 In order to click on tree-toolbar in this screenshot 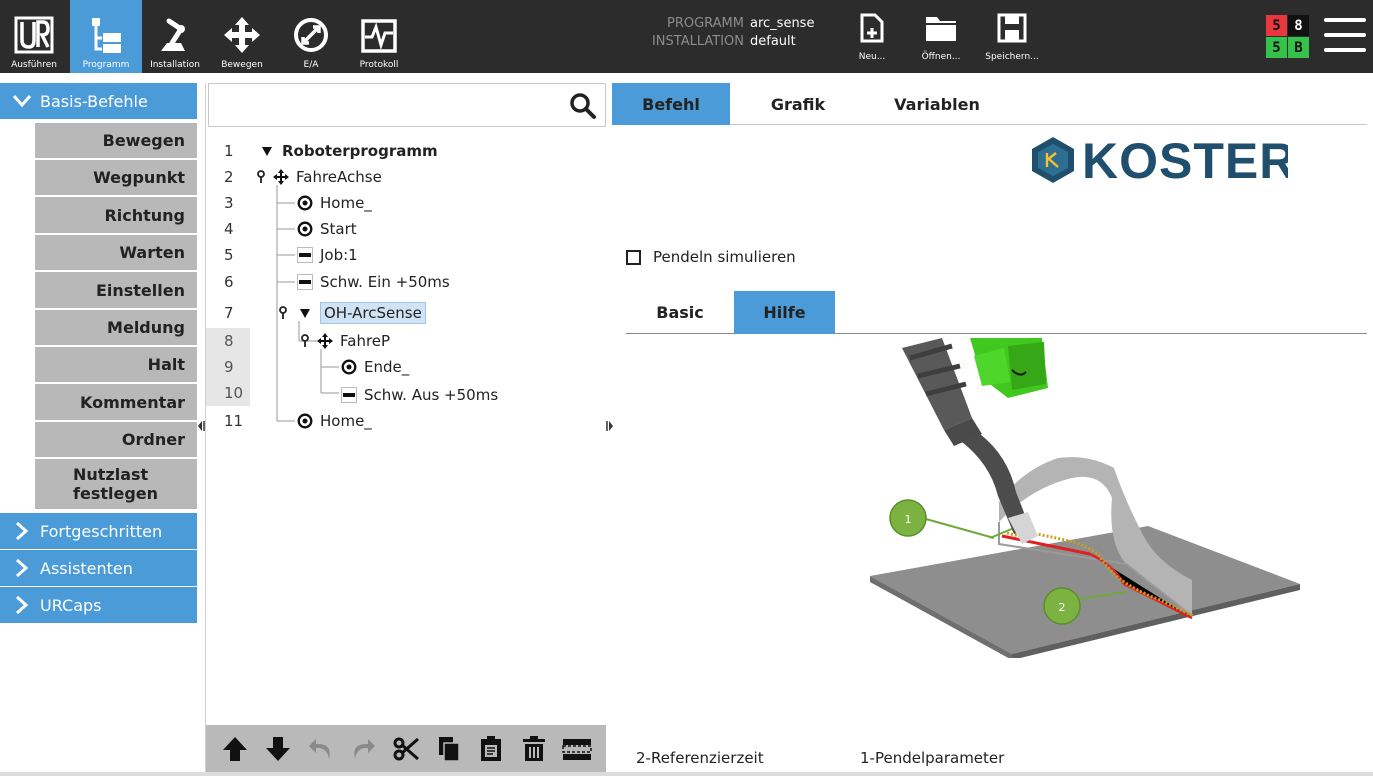, I will do `click(406, 749)`.